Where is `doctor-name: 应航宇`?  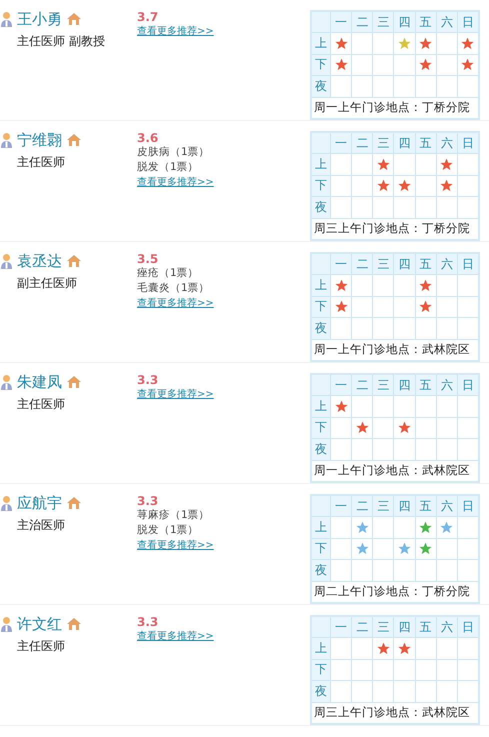 doctor-name: 应航宇 is located at coordinates (39, 503).